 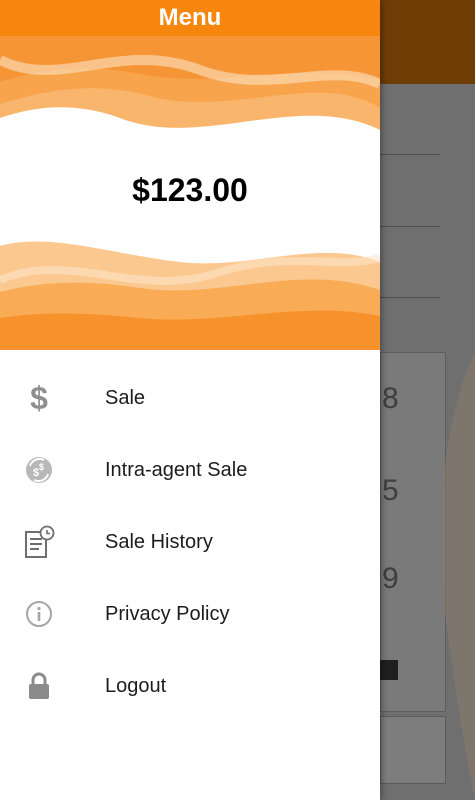 I want to click on background-badge, so click(x=389, y=670).